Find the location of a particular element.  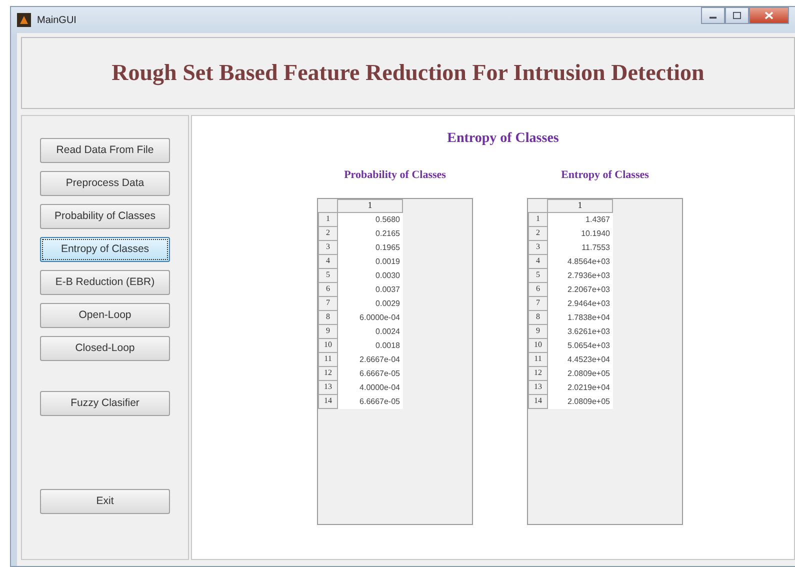

app-icon is located at coordinates (24, 20).